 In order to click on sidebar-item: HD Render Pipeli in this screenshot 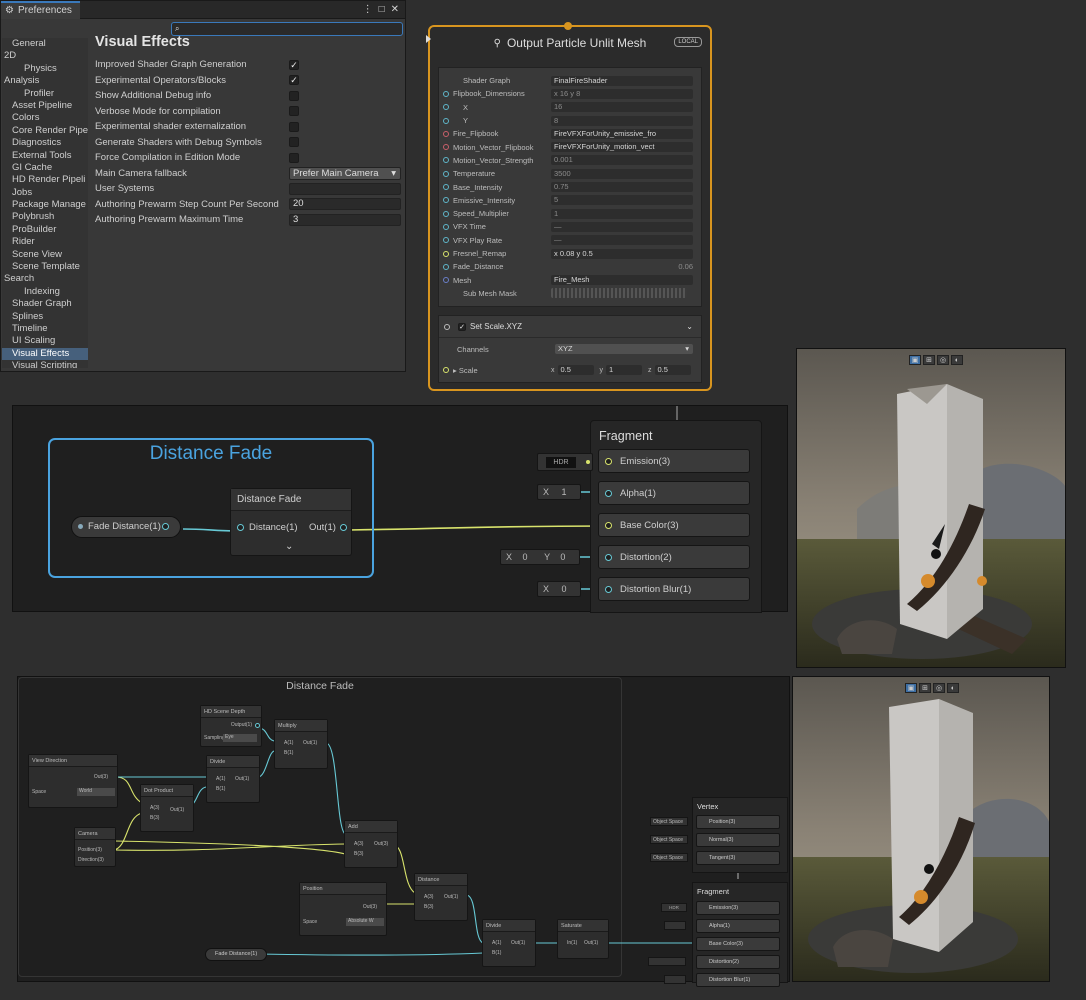, I will do `click(45, 180)`.